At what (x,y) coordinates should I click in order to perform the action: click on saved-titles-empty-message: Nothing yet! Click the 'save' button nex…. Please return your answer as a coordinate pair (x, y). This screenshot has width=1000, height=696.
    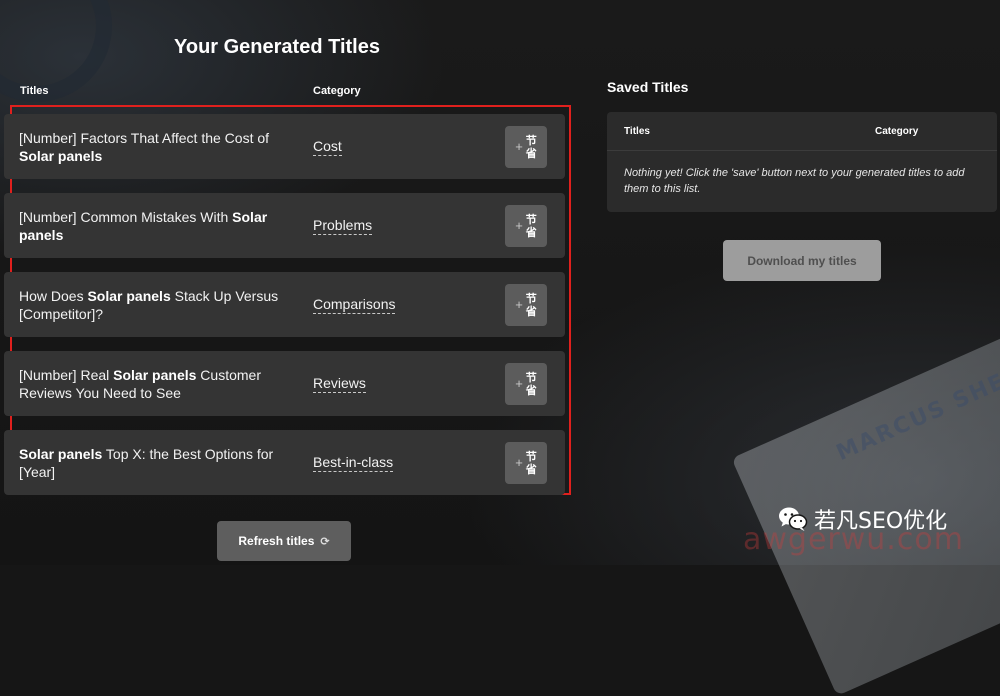
    Looking at the image, I should click on (794, 181).